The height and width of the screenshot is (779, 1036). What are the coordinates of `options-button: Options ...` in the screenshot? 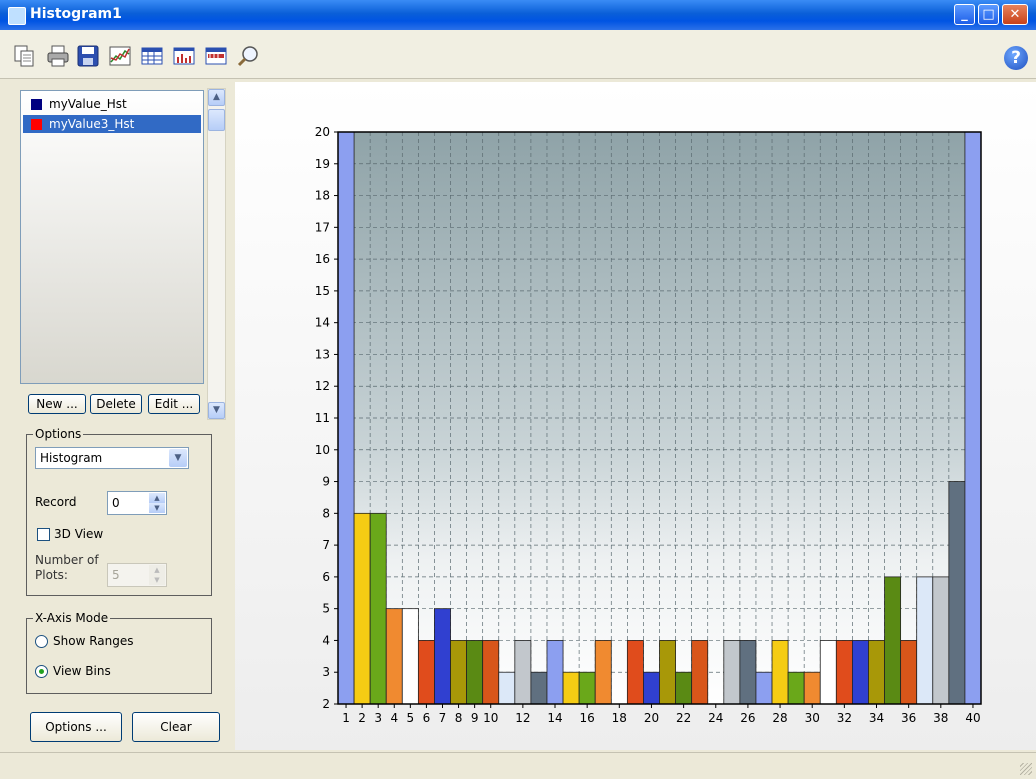 It's located at (76, 727).